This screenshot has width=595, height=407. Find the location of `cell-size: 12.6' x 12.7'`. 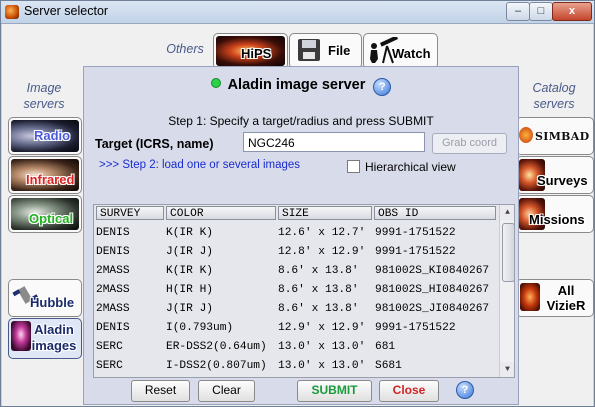

cell-size: 12.6' x 12.7' is located at coordinates (322, 233).